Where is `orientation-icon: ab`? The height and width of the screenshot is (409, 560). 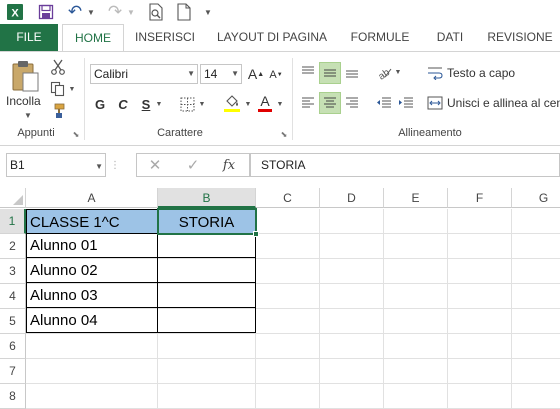 orientation-icon: ab is located at coordinates (384, 72).